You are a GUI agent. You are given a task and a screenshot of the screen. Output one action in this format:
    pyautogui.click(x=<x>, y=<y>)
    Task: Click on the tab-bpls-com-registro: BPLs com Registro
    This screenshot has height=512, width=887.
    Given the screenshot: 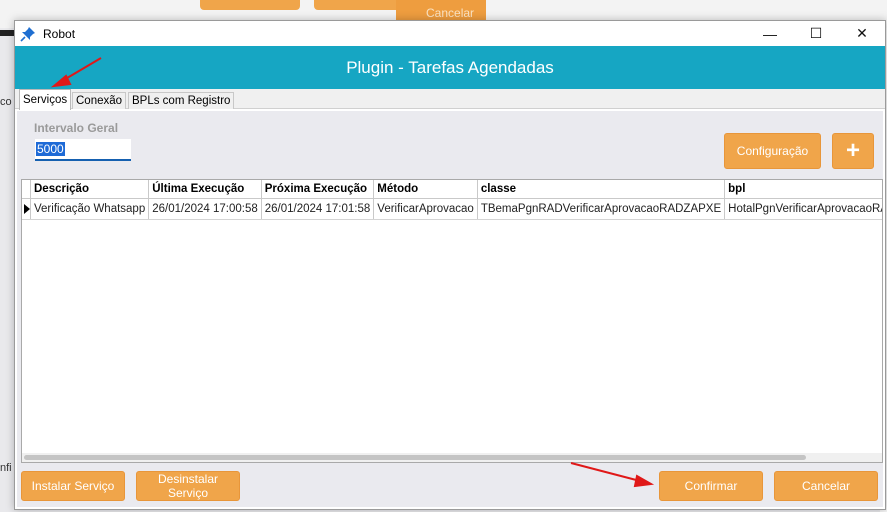 What is the action you would take?
    pyautogui.click(x=181, y=100)
    